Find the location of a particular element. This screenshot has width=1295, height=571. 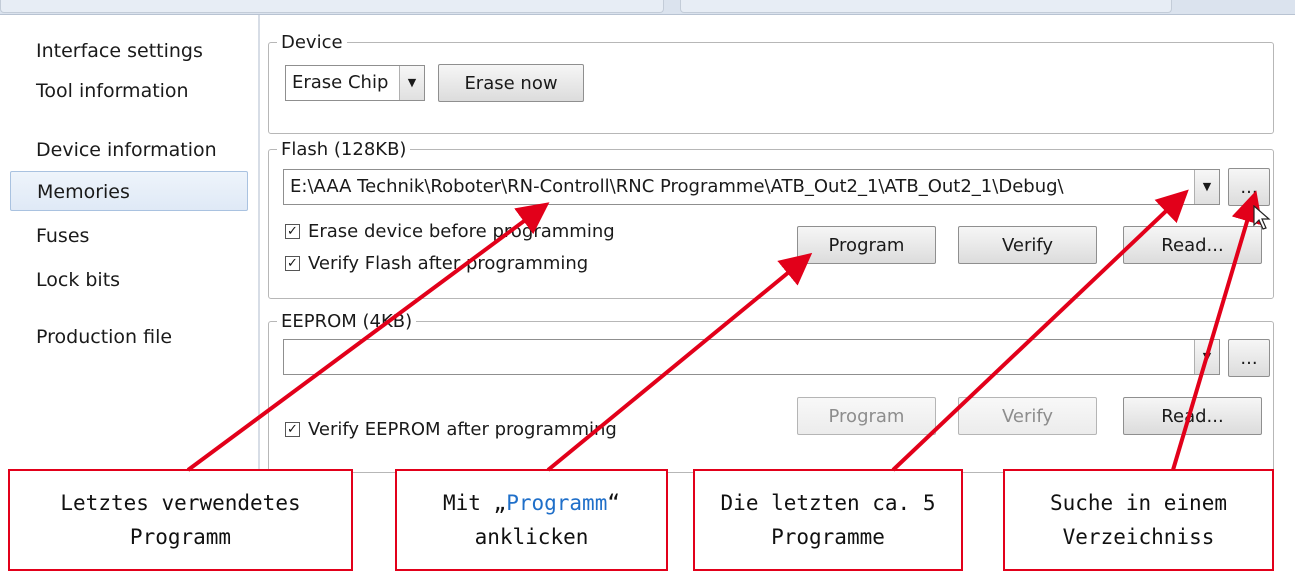

verify-flash-label: Verify Flash after programming is located at coordinates (448, 263).